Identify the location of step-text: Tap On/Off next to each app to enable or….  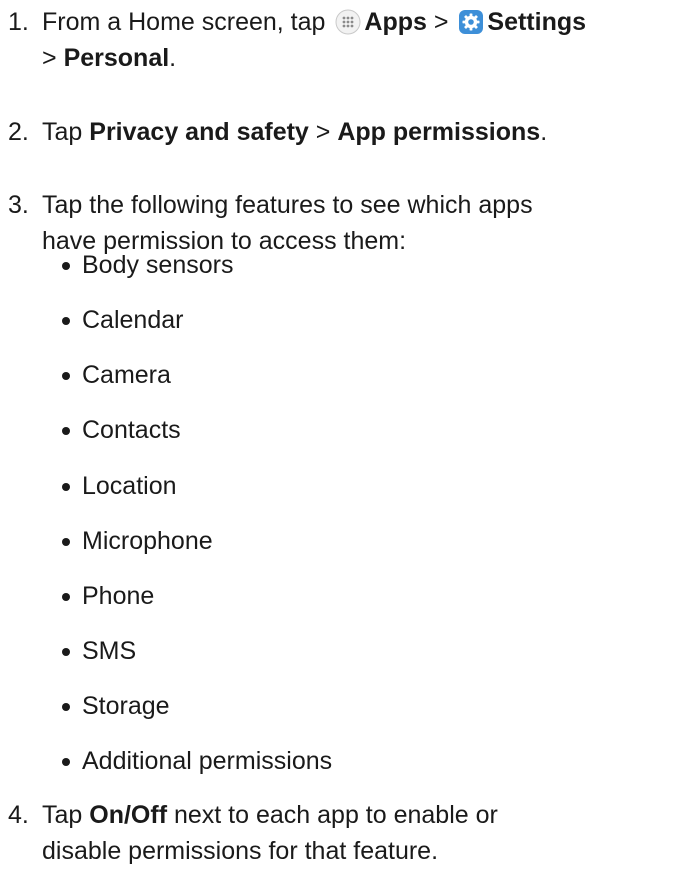
(360, 833).